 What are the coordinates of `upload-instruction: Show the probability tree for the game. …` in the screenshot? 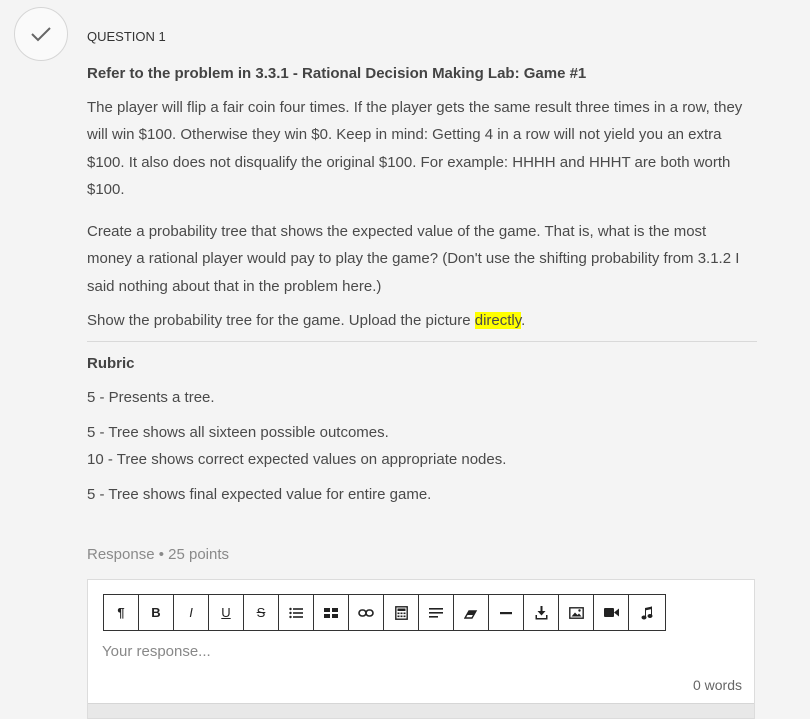 It's located at (422, 320).